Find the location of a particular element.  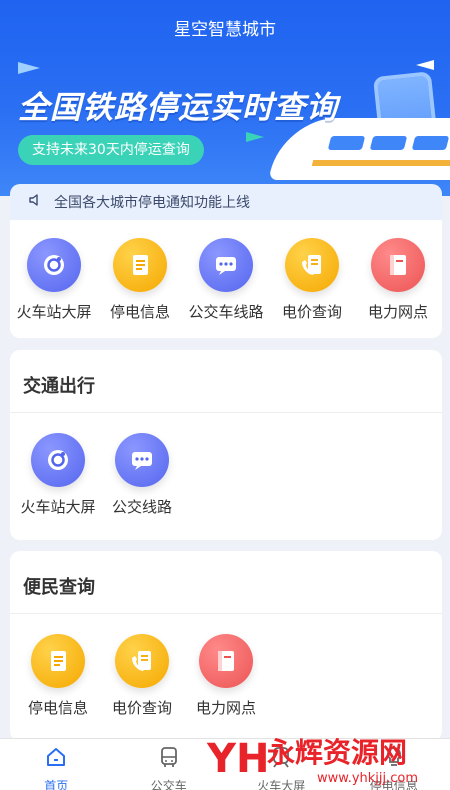

traffic-bus-routes: 公交线路 is located at coordinates (142, 475).